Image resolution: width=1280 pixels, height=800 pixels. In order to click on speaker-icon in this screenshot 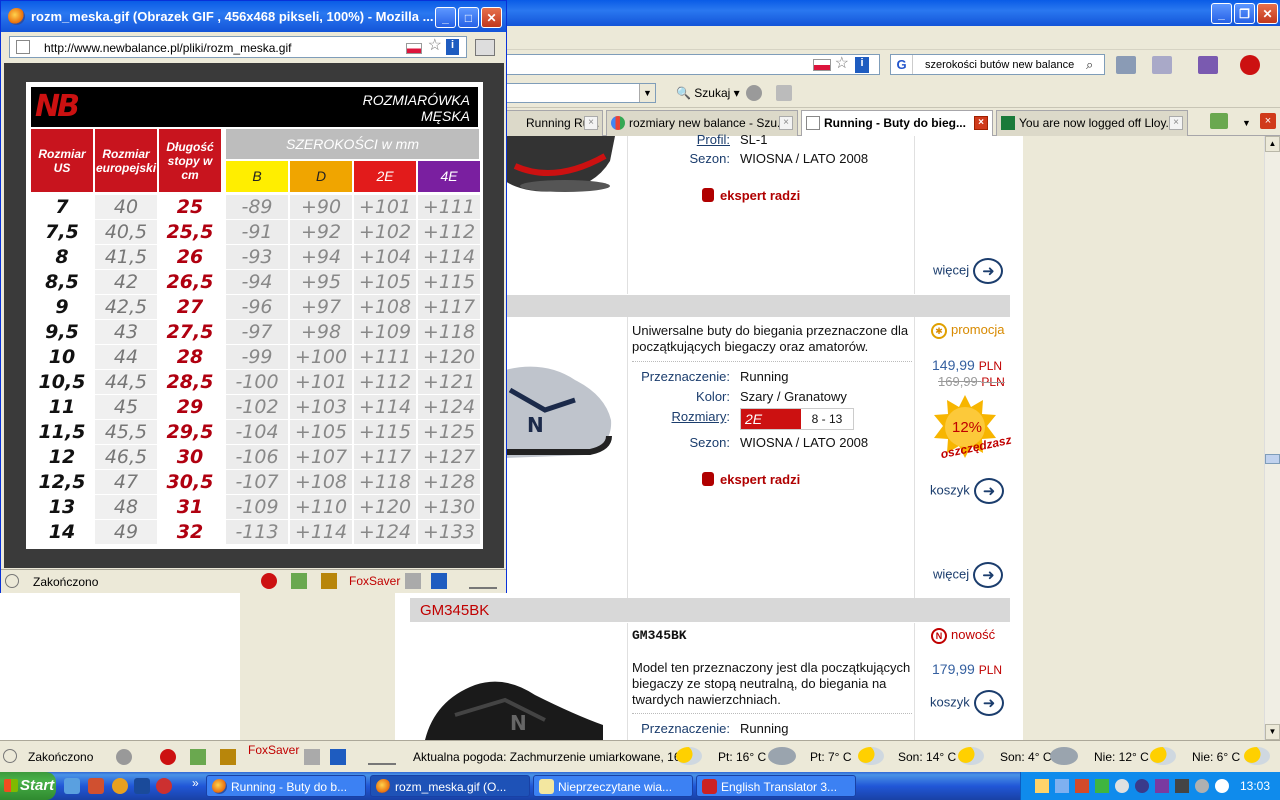, I will do `click(1202, 786)`.